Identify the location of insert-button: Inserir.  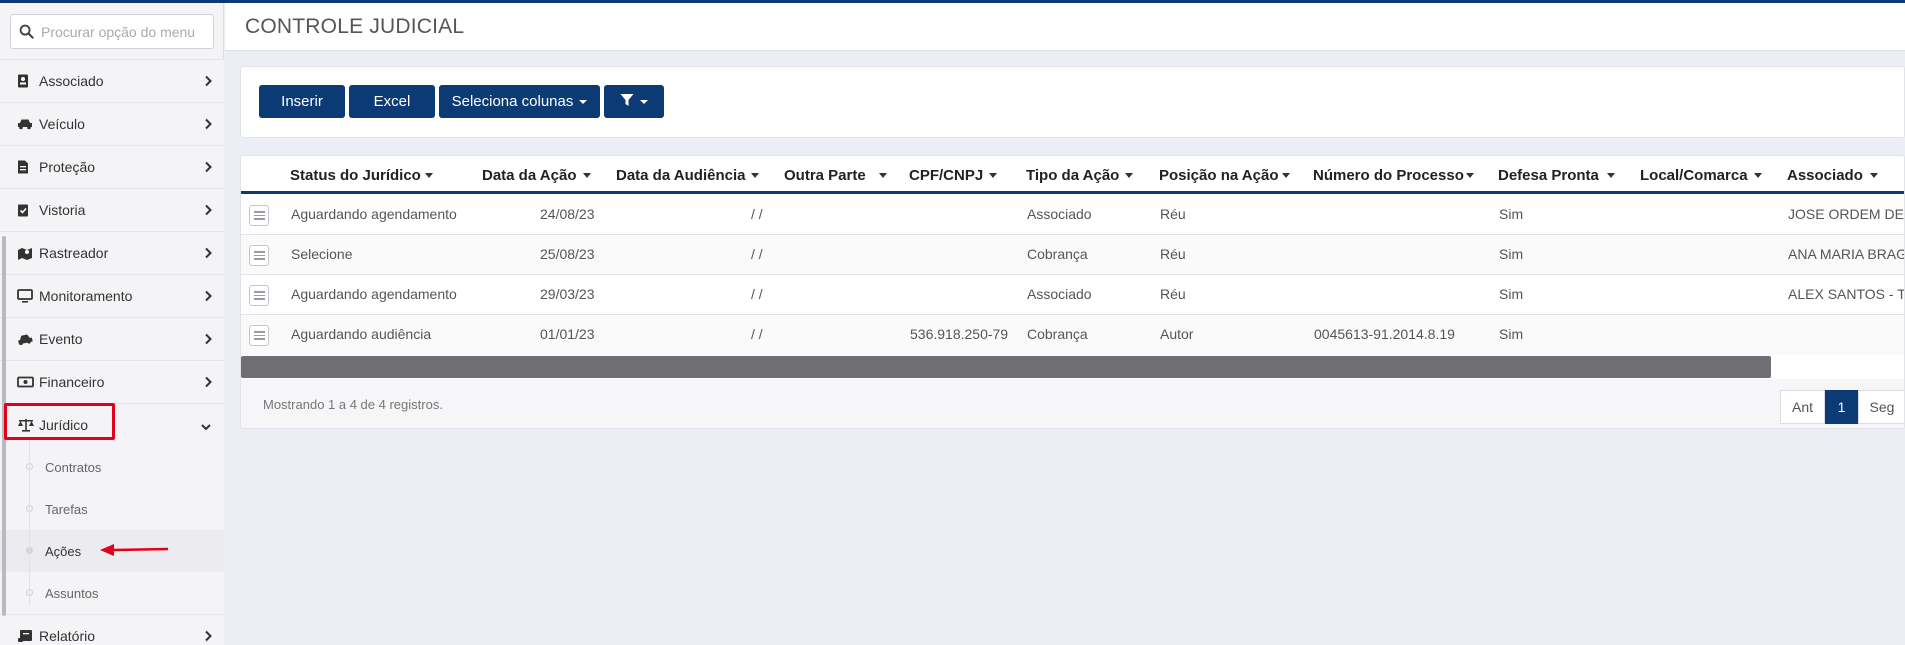
(302, 101).